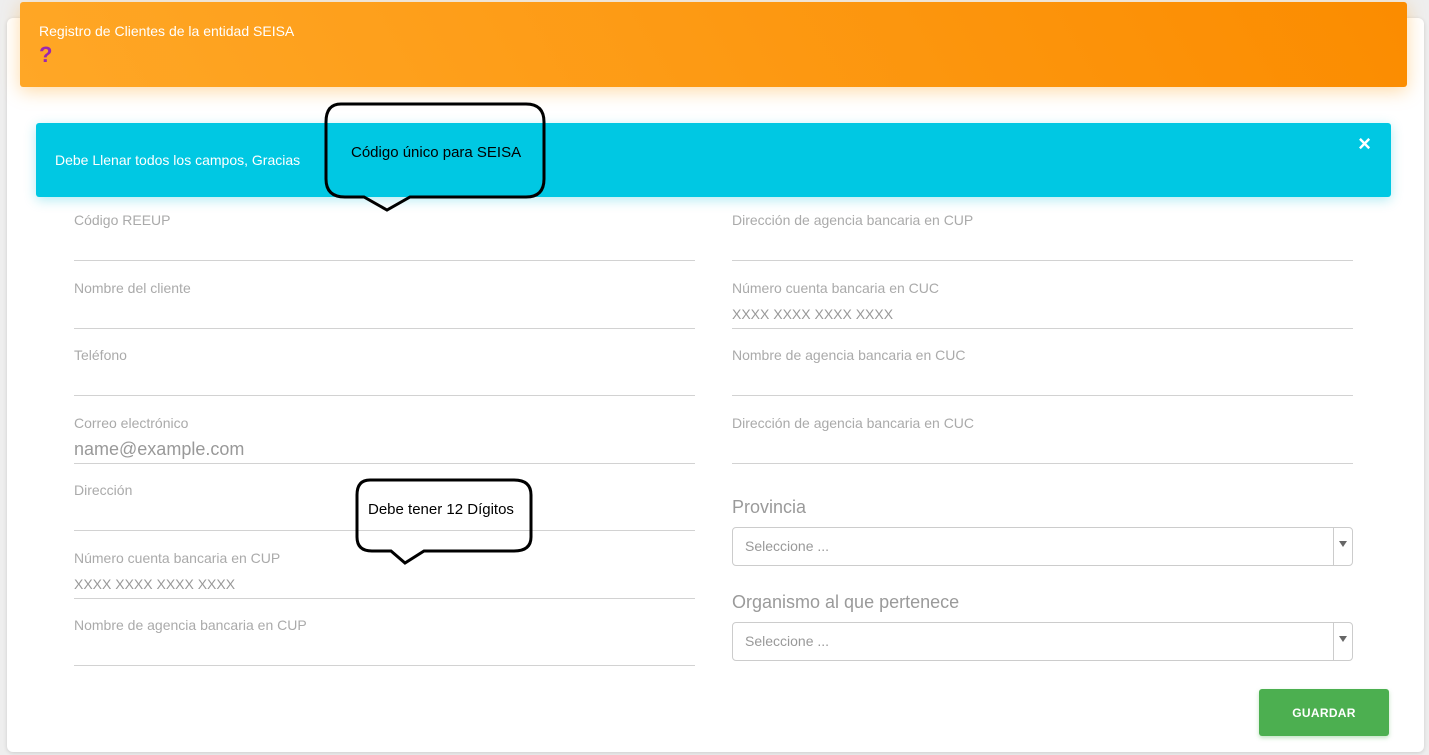 This screenshot has height=755, width=1429. I want to click on field-nombre-cliente: Nombre del cliente, so click(384, 314).